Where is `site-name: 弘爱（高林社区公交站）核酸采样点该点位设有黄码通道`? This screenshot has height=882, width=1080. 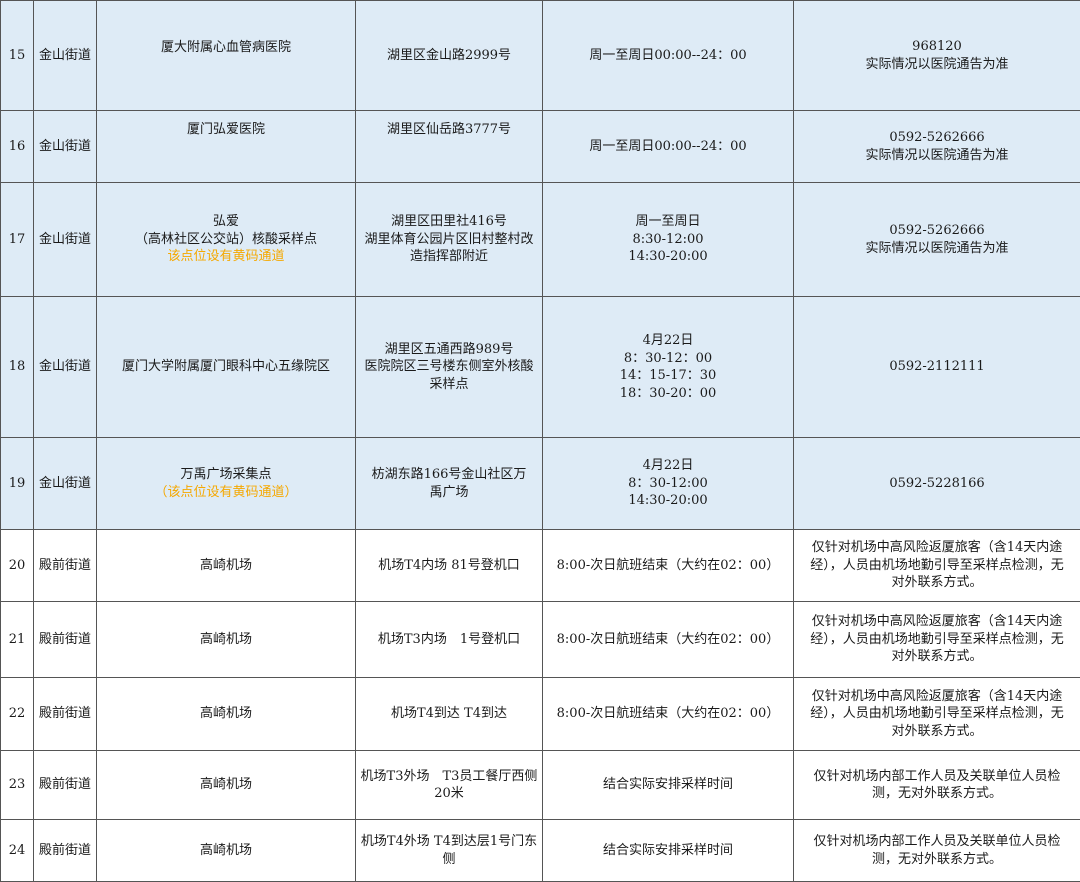
site-name: 弘爱（高林社区公交站）核酸采样点该点位设有黄码通道 is located at coordinates (226, 240).